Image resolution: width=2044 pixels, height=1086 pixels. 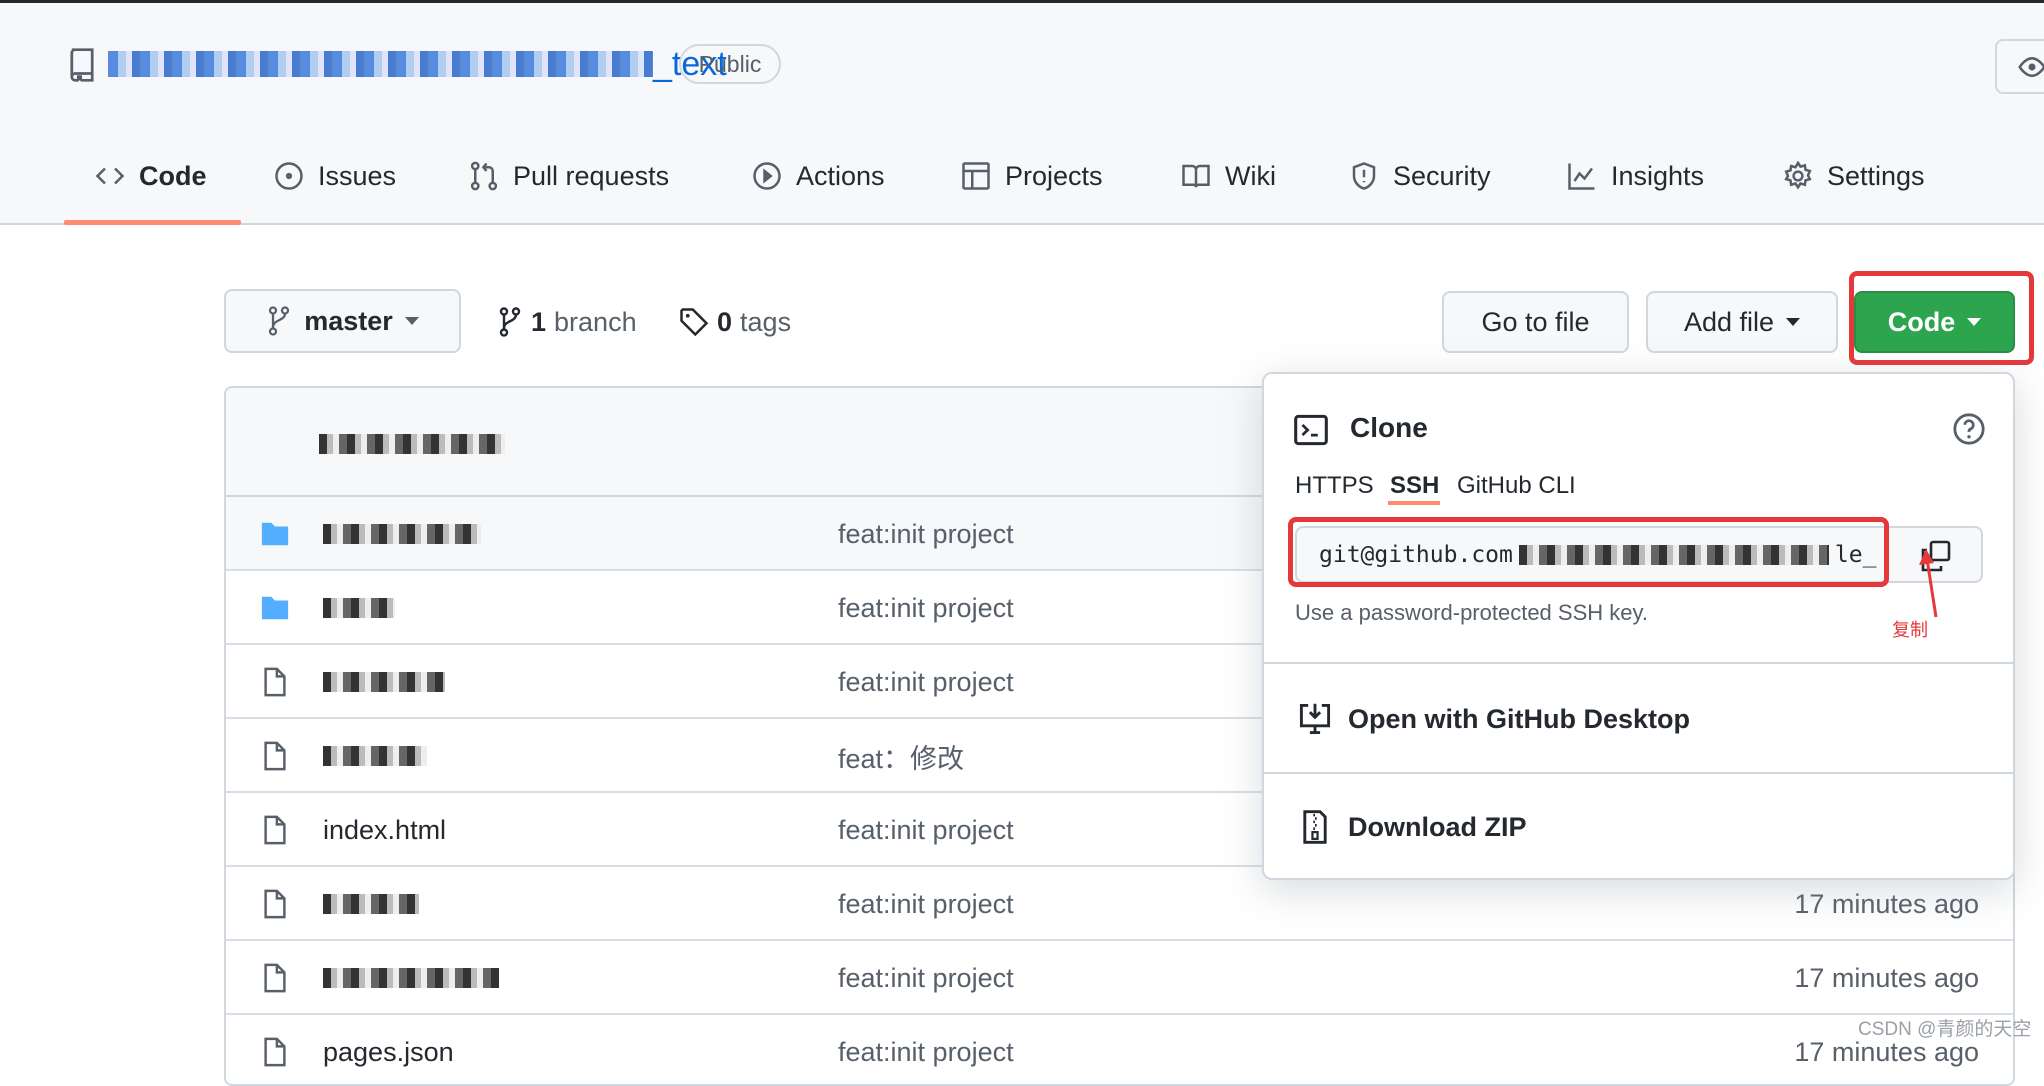 I want to click on tab-label: Insights, so click(x=1658, y=175).